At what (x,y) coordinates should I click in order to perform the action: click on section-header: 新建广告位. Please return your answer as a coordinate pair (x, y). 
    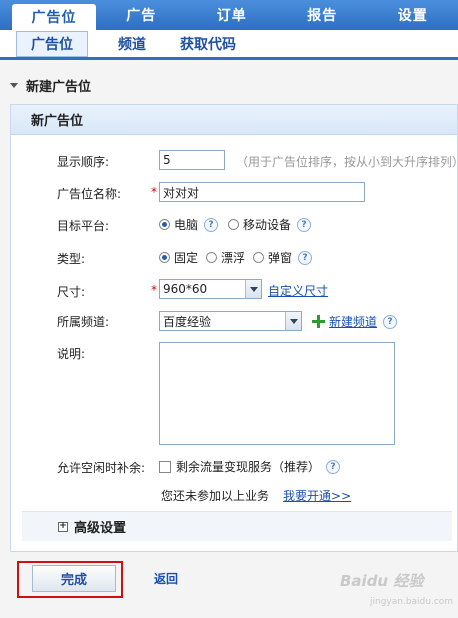
    Looking at the image, I should click on (50, 85).